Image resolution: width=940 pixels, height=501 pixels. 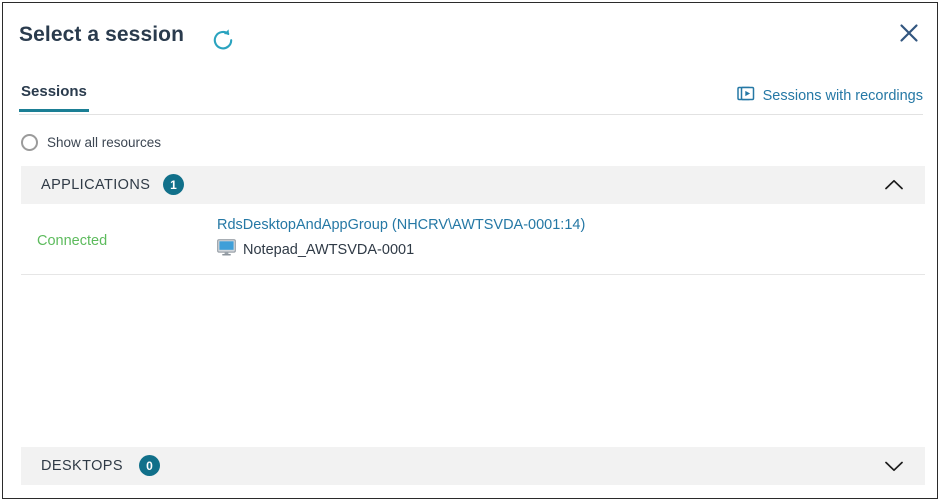 What do you see at coordinates (894, 185) in the screenshot?
I see `chevron-up-icon` at bounding box center [894, 185].